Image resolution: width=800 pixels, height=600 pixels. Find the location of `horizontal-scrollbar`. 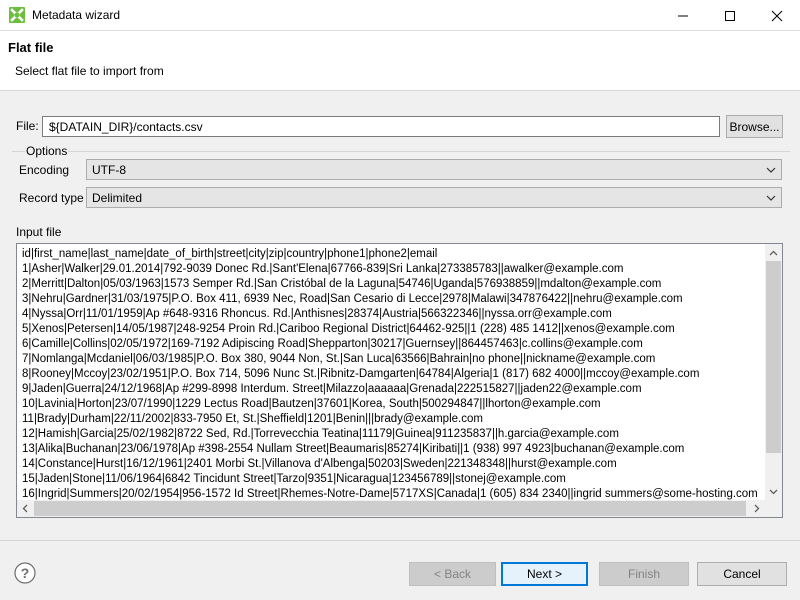

horizontal-scrollbar is located at coordinates (391, 508).